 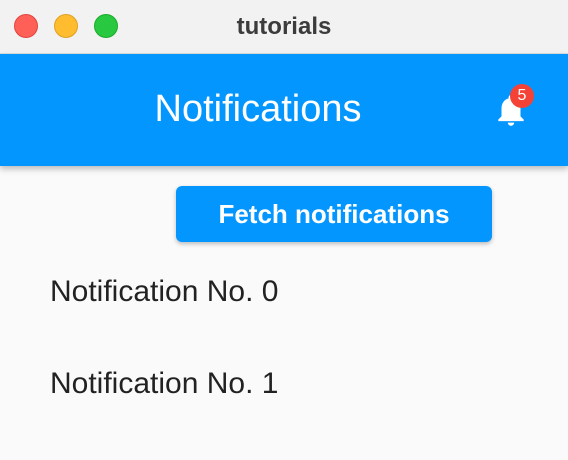 I want to click on window-titlebar: tutorials, so click(x=284, y=27).